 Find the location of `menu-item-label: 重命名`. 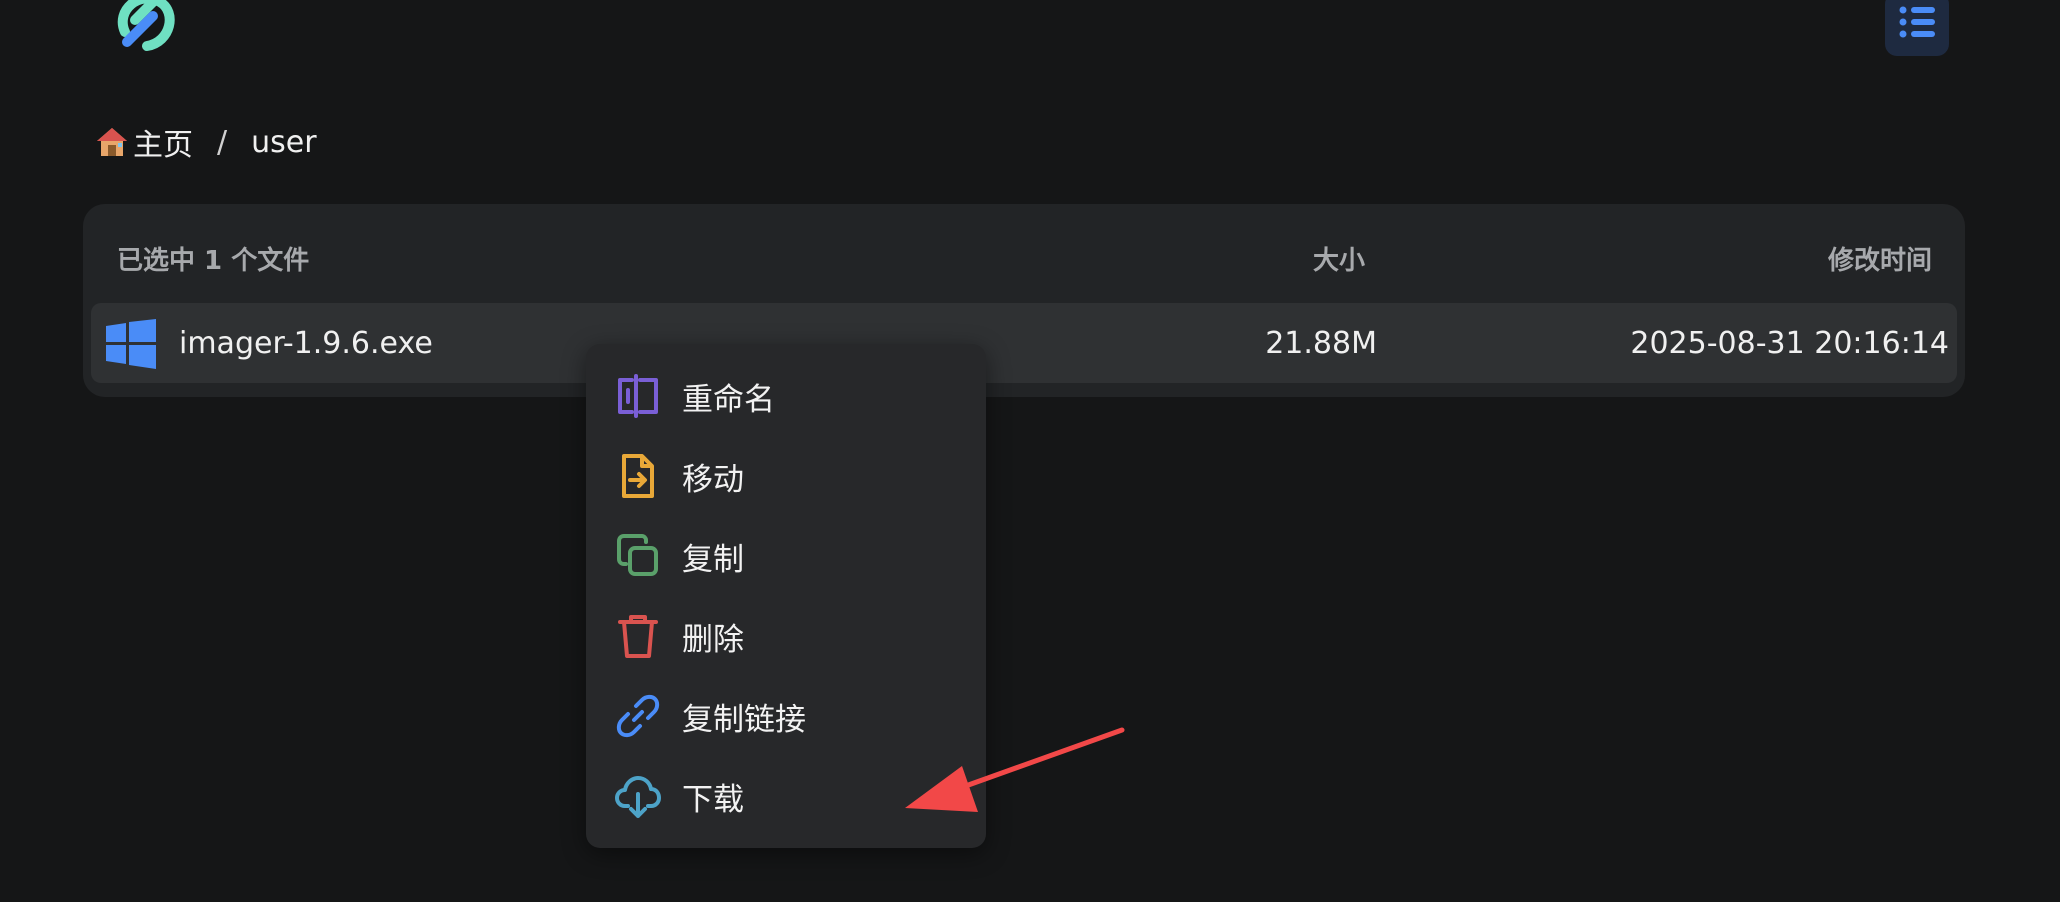

menu-item-label: 重命名 is located at coordinates (728, 399).